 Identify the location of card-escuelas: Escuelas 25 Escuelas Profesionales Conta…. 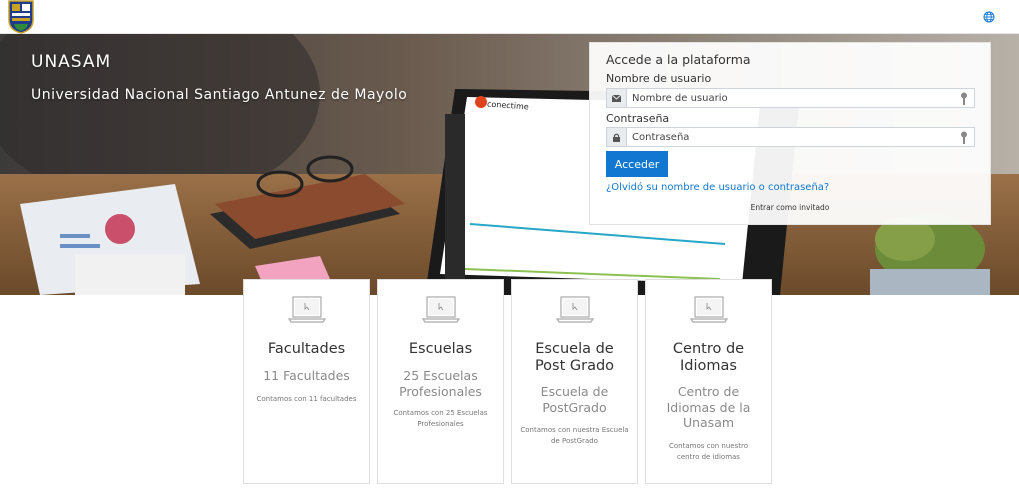
(440, 381).